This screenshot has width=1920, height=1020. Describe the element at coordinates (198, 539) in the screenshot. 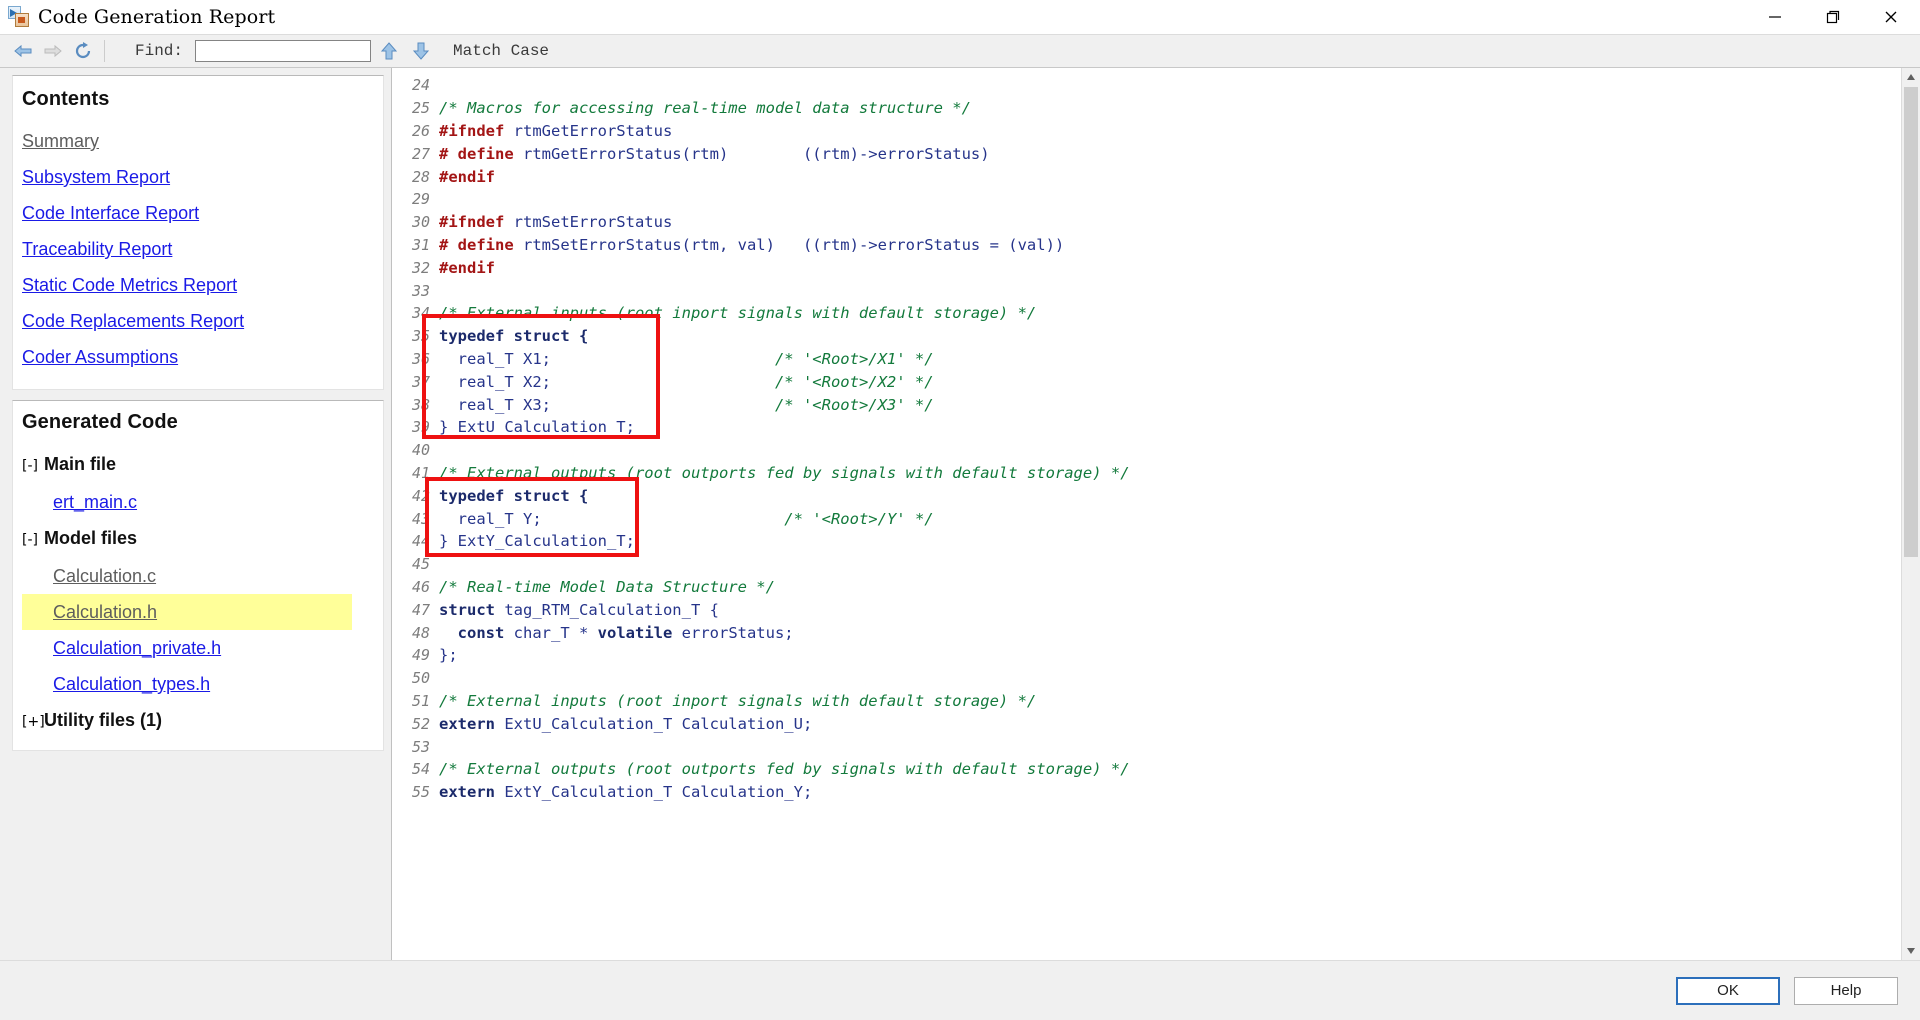

I see `tree-group-model-files: [-] Model files` at that location.